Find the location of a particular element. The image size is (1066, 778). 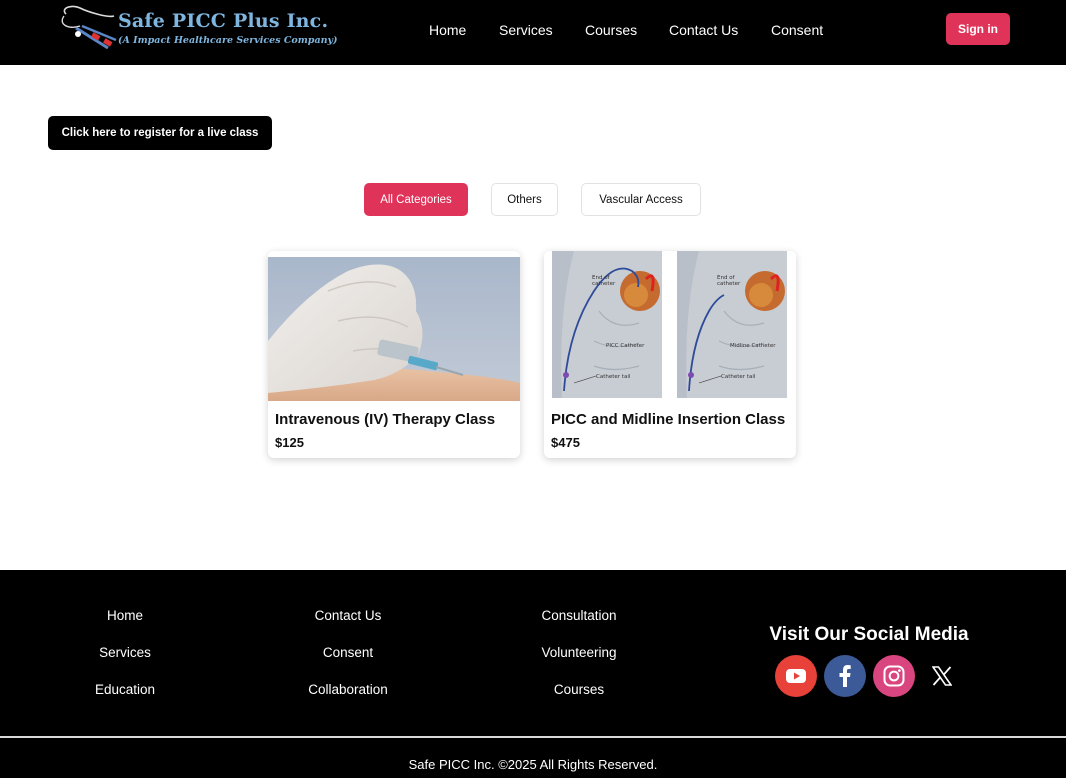

nav-contact-us: Contact Us is located at coordinates (703, 30).